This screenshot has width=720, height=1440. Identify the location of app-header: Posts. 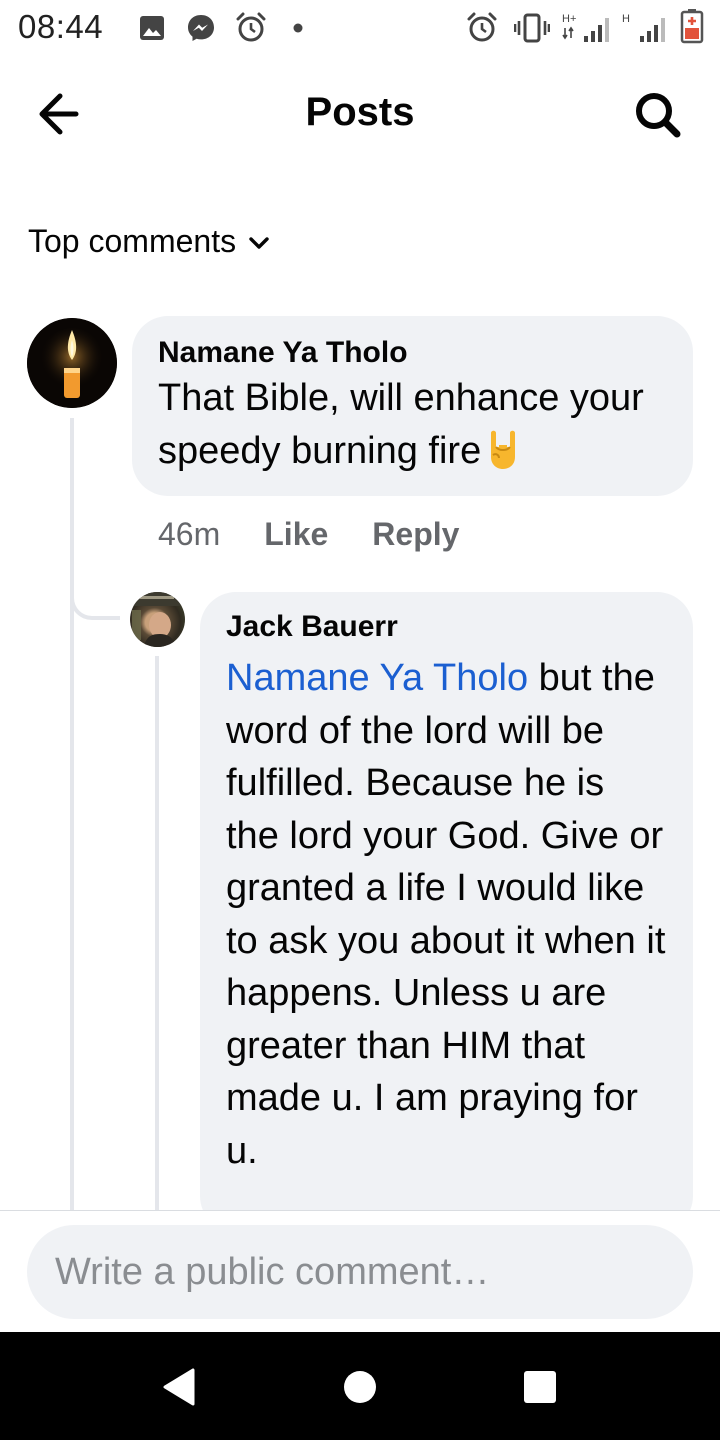
(360, 112).